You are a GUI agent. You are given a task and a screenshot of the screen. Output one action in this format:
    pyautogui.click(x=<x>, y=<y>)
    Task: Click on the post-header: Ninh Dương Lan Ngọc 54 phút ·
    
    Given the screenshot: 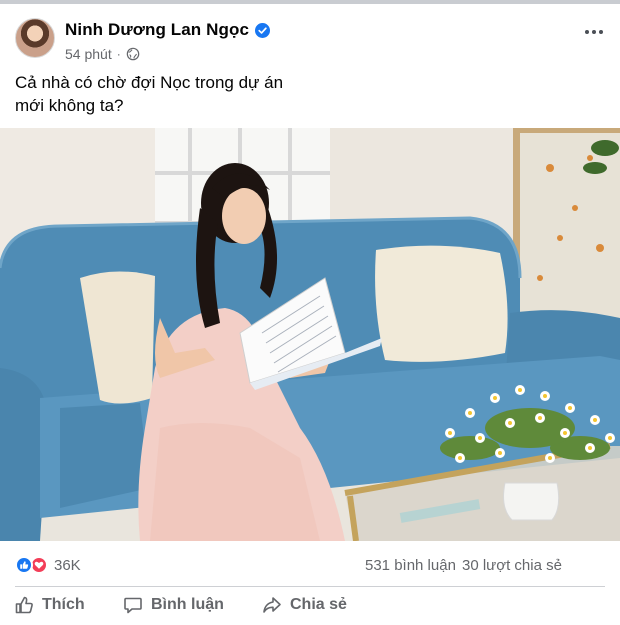 What is the action you would take?
    pyautogui.click(x=310, y=40)
    